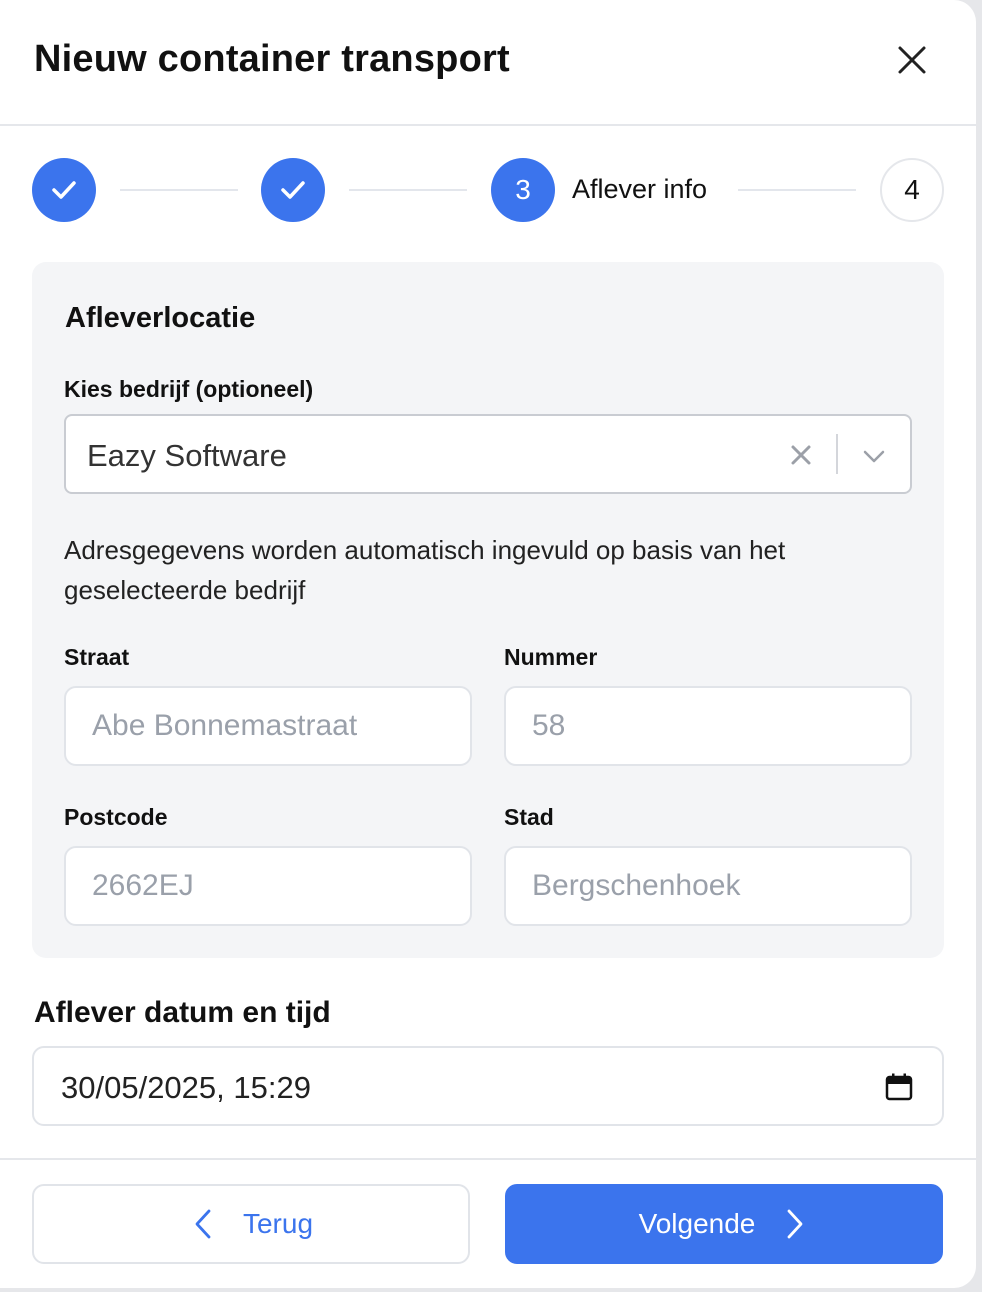 Image resolution: width=982 pixels, height=1292 pixels. I want to click on chevron-down-icon, so click(874, 456).